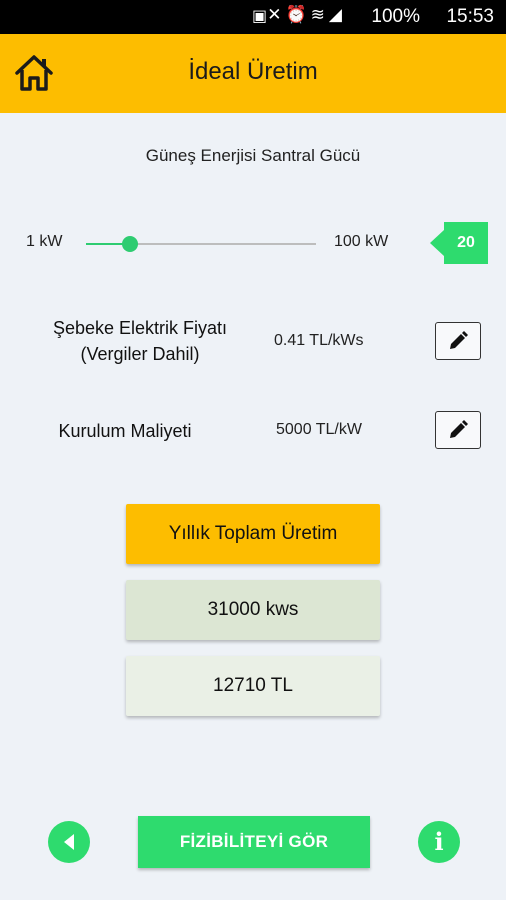 Image resolution: width=506 pixels, height=900 pixels. I want to click on electricity-price-value: 0.41 TL/kWs, so click(319, 340).